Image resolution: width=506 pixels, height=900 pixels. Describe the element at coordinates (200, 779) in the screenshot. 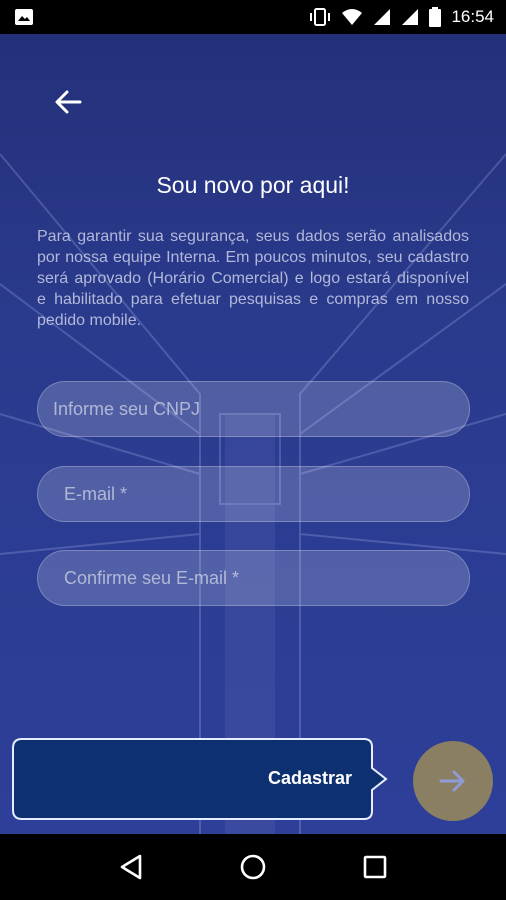

I see `cadastrar-button: Cadastrar` at that location.